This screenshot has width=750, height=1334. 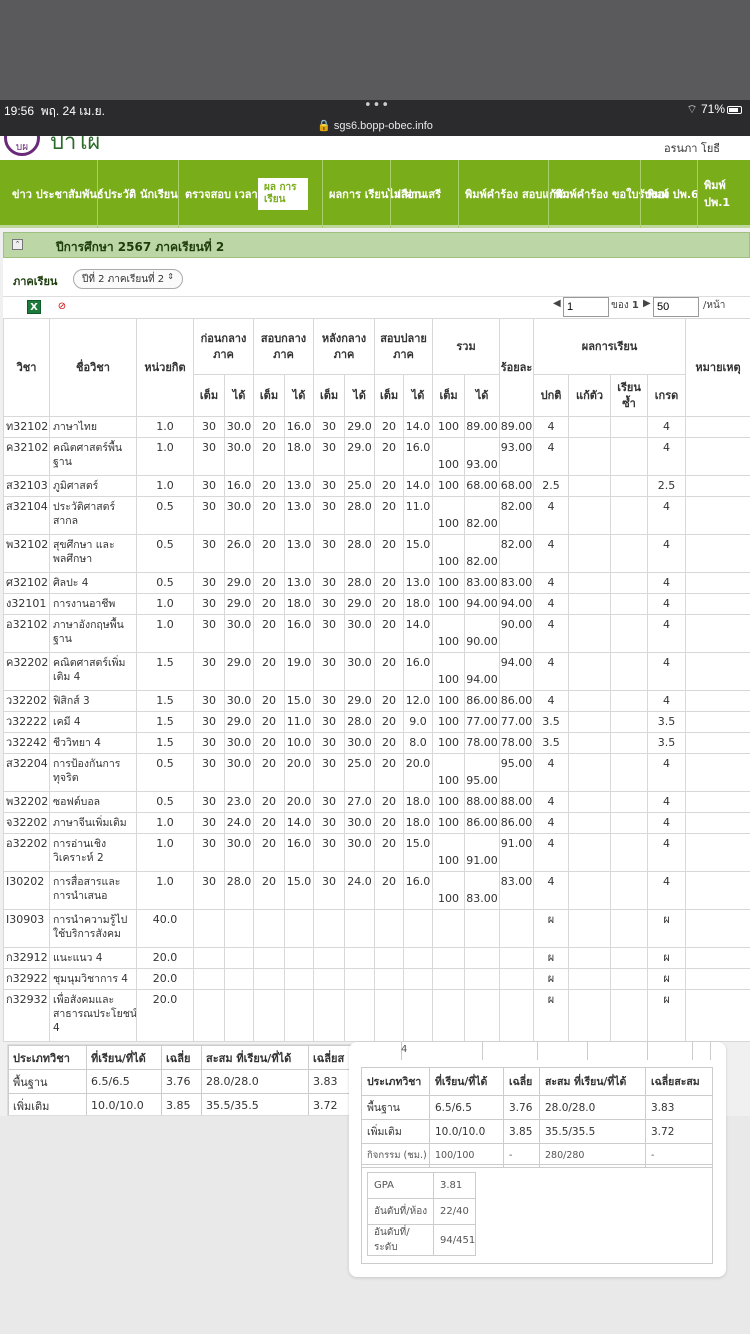 What do you see at coordinates (239, 928) in the screenshot?
I see `cell-bg` at bounding box center [239, 928].